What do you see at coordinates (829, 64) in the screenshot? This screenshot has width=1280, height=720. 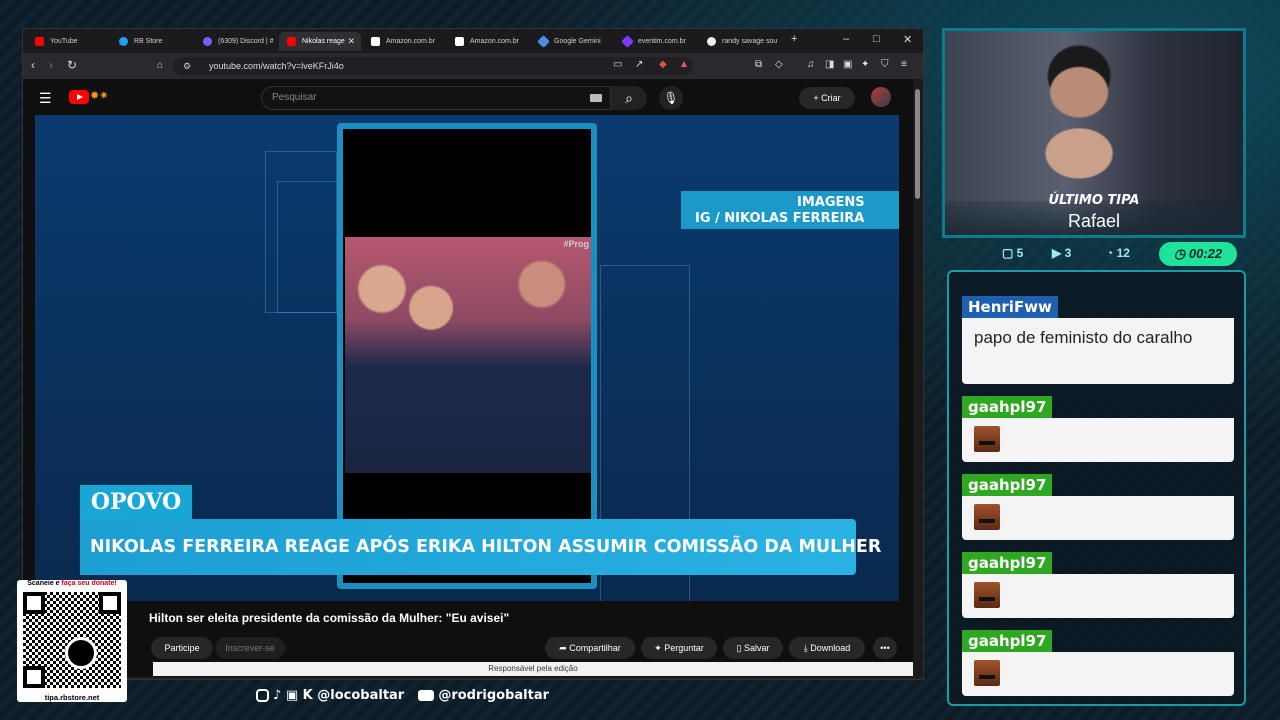 I see `sidebar-icon: ◨` at bounding box center [829, 64].